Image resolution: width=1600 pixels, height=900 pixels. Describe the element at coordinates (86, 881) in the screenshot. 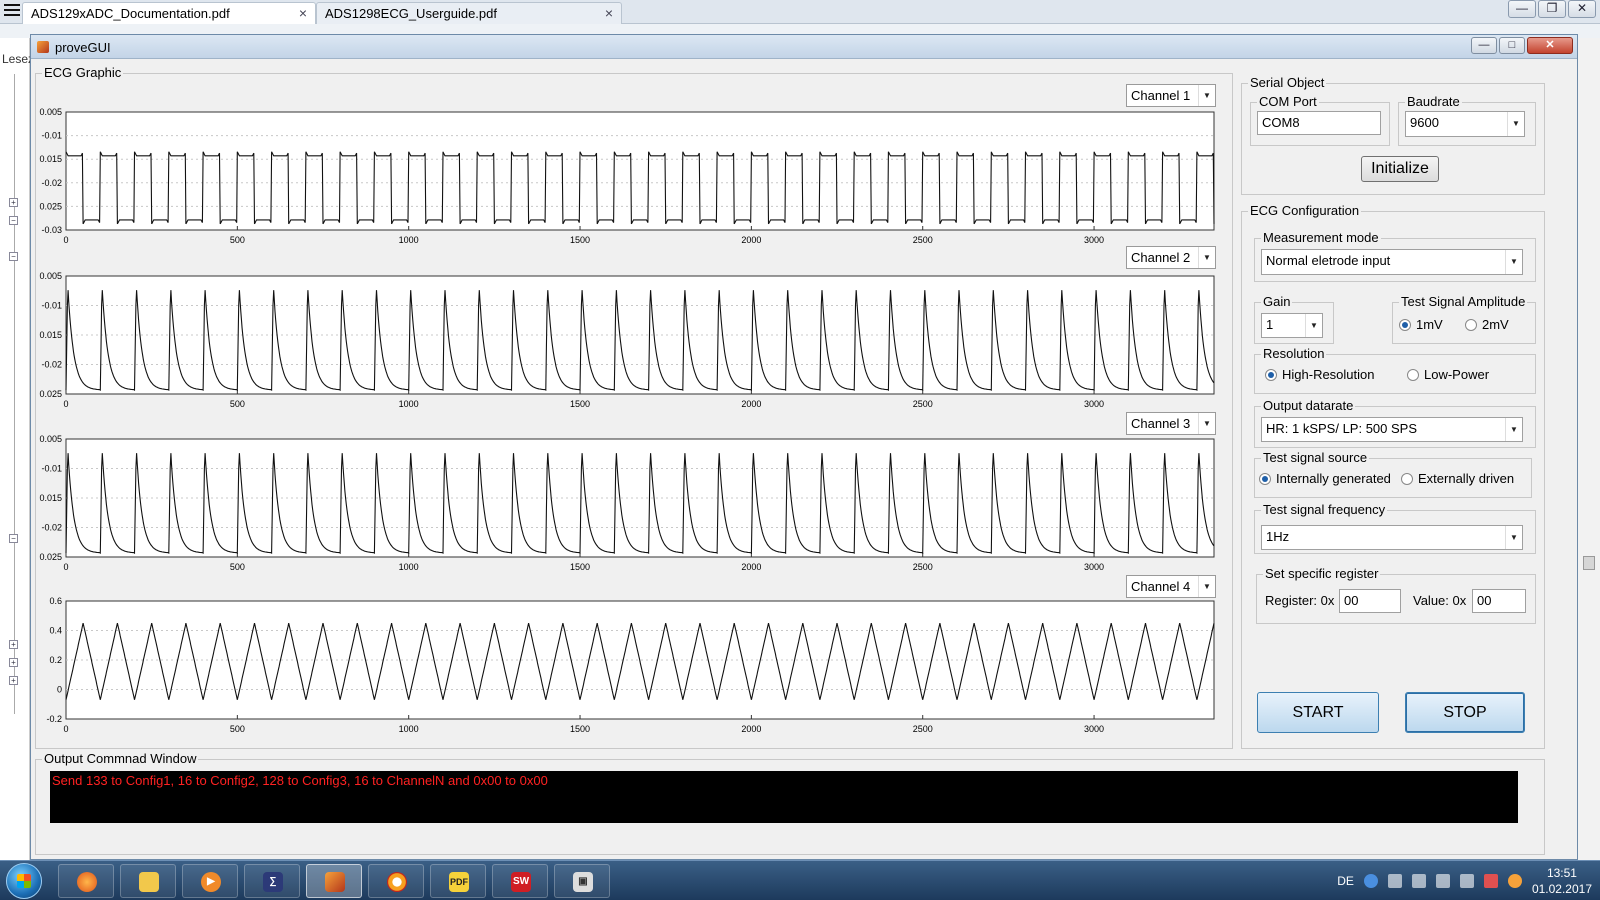

I see `firefox-icon` at that location.